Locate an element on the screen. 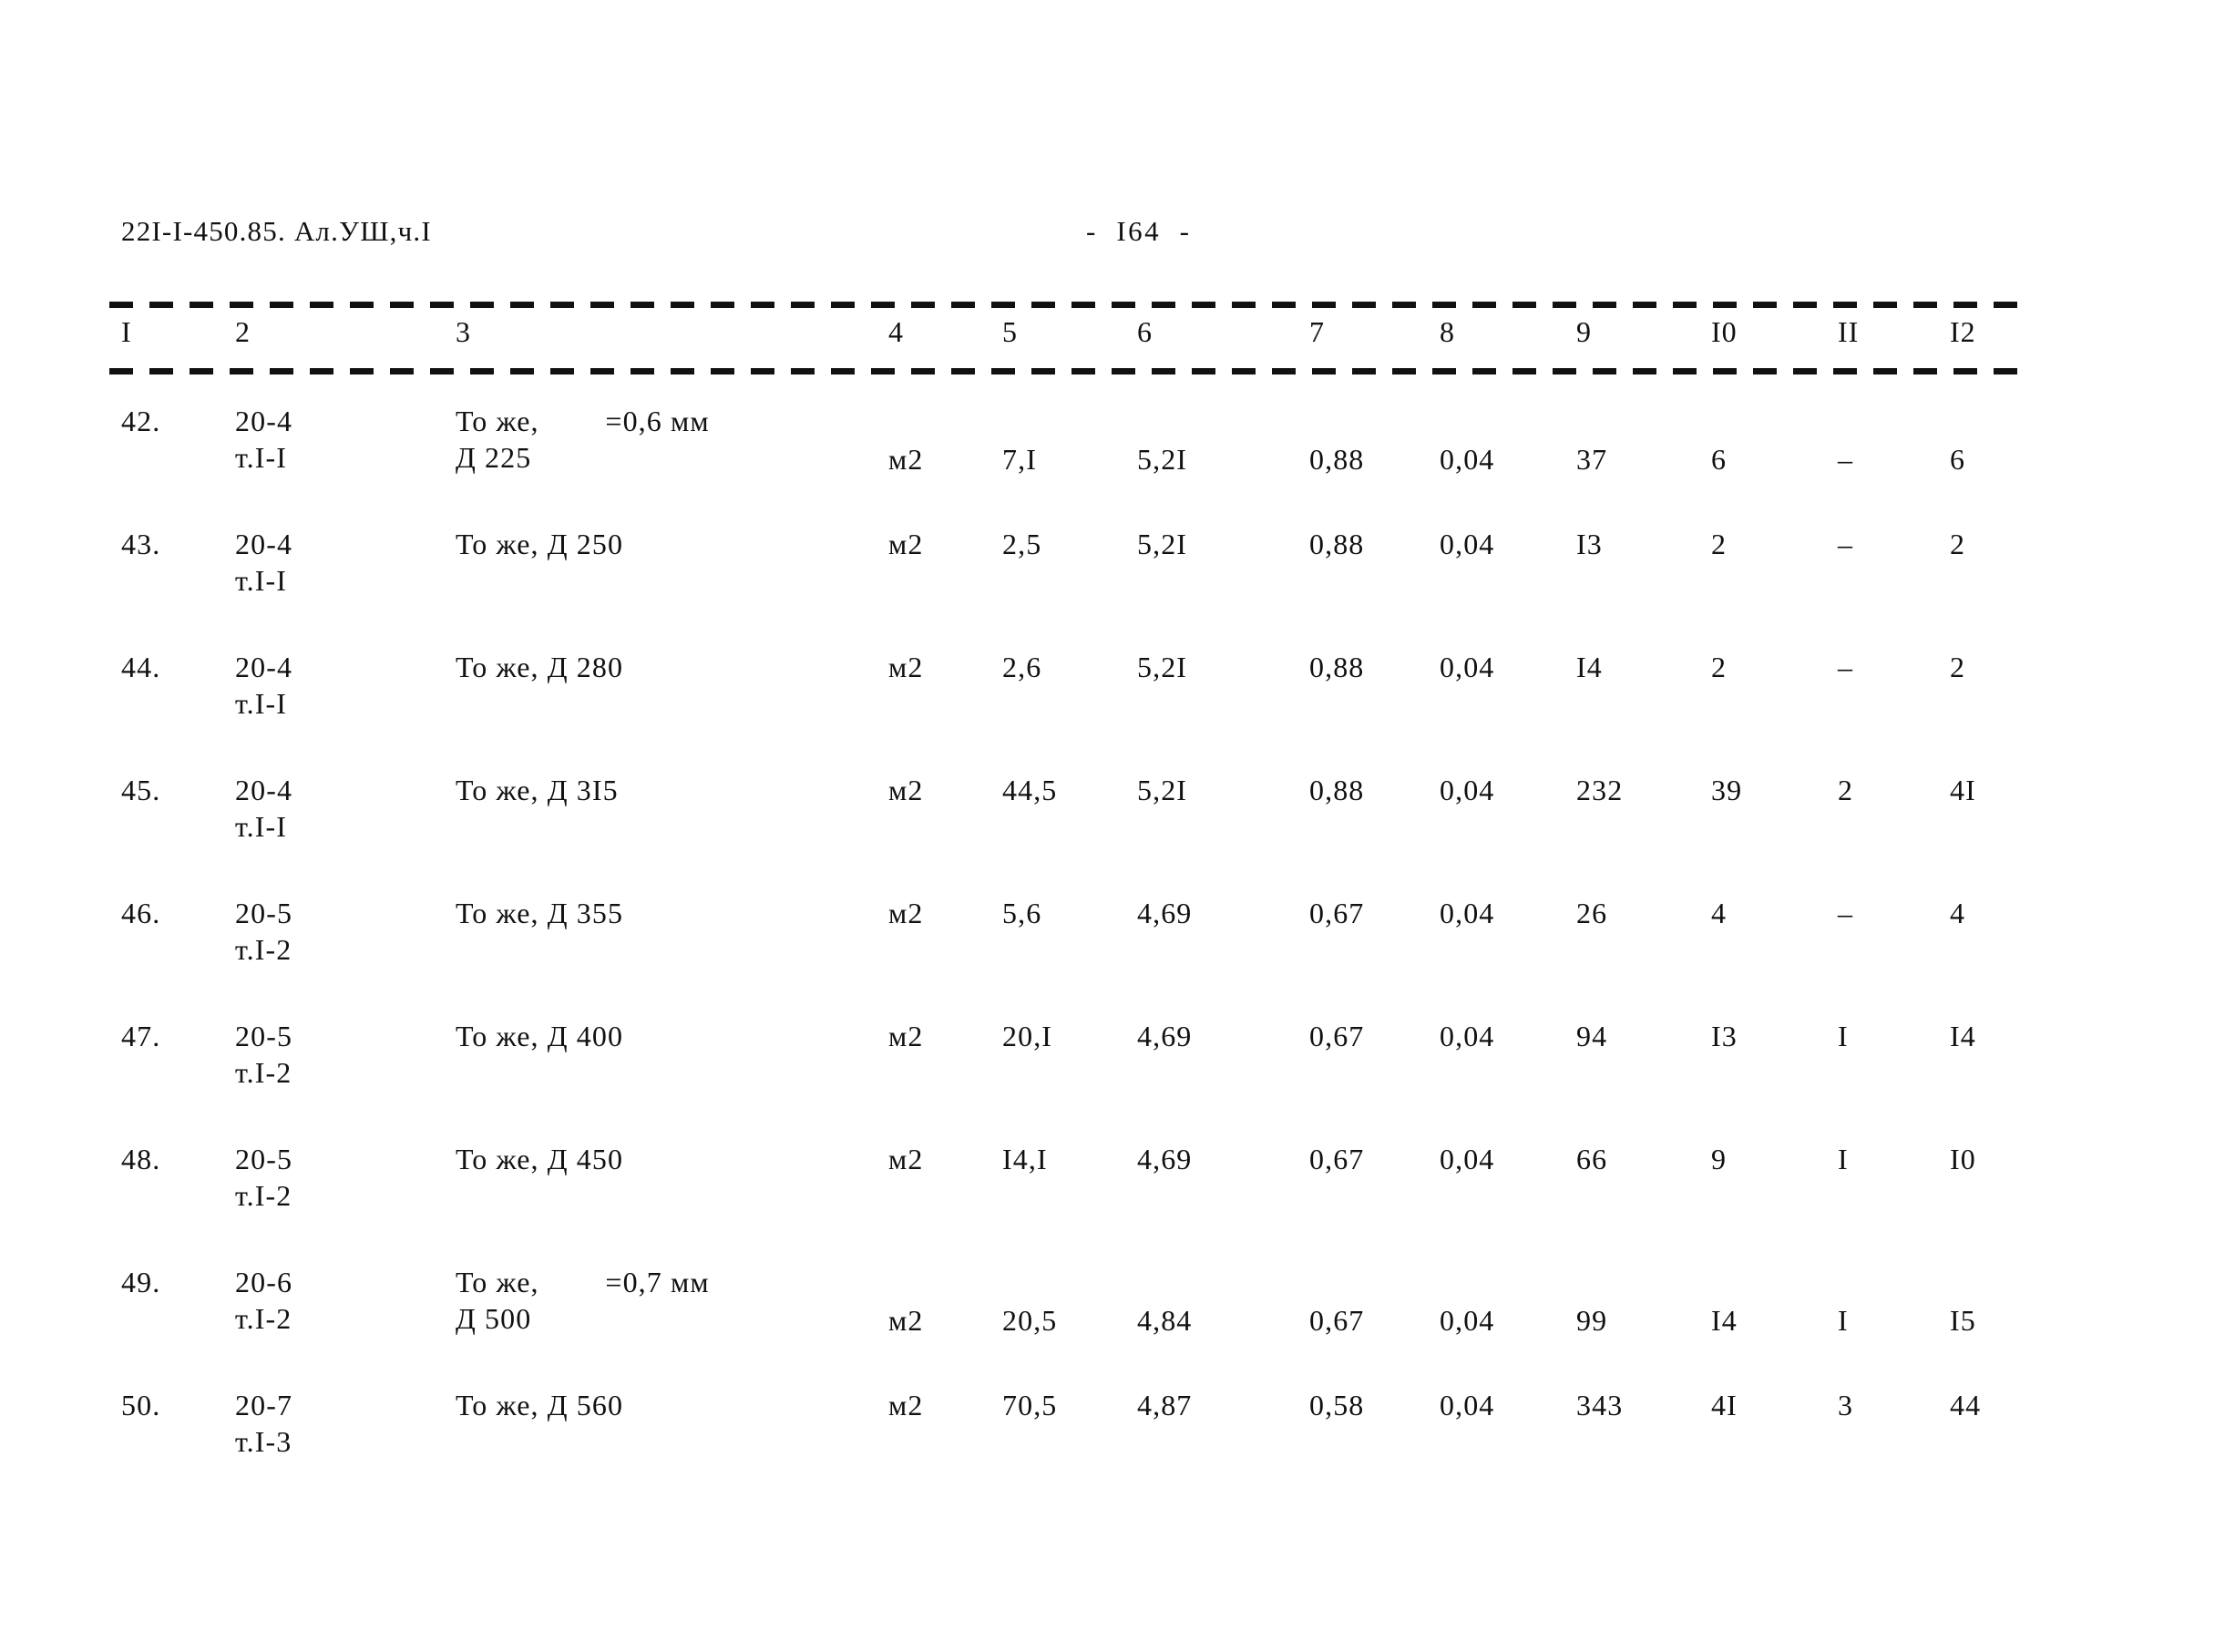 This screenshot has width=2225, height=1652. page-number: - I64 - is located at coordinates (1139, 231).